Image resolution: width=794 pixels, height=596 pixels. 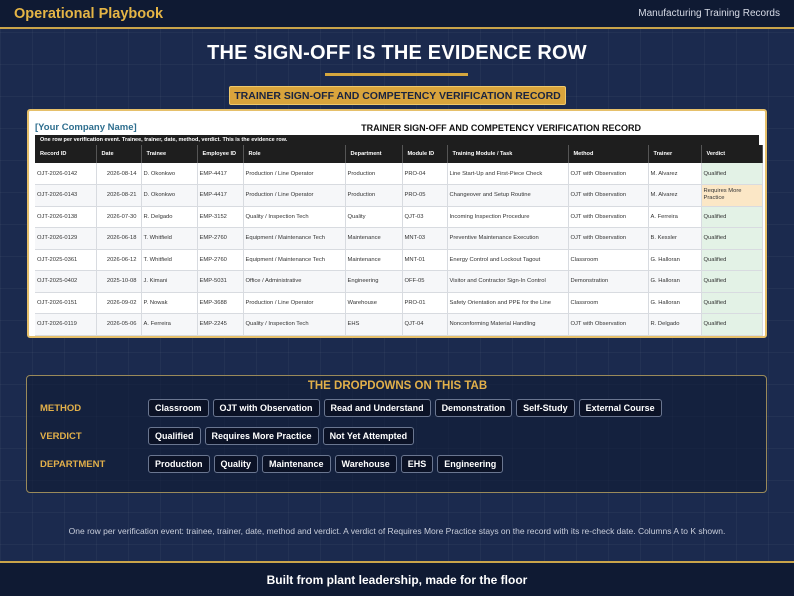 What do you see at coordinates (508, 324) in the screenshot?
I see `table-cell: Nonconforming Material Handling` at bounding box center [508, 324].